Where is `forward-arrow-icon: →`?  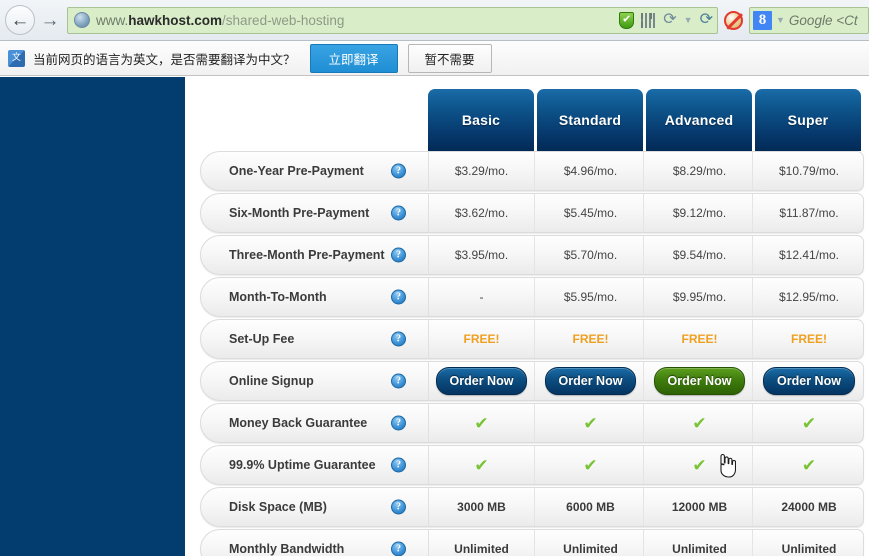
forward-arrow-icon: → is located at coordinates (50, 20).